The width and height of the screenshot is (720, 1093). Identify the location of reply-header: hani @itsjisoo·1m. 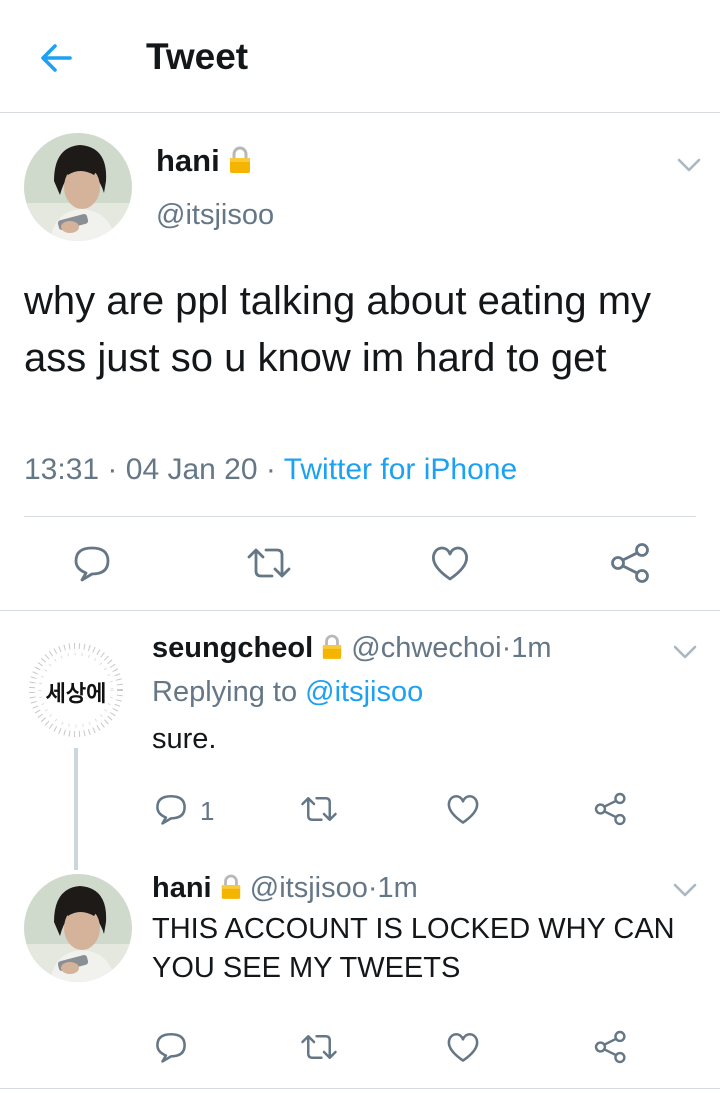
(285, 888).